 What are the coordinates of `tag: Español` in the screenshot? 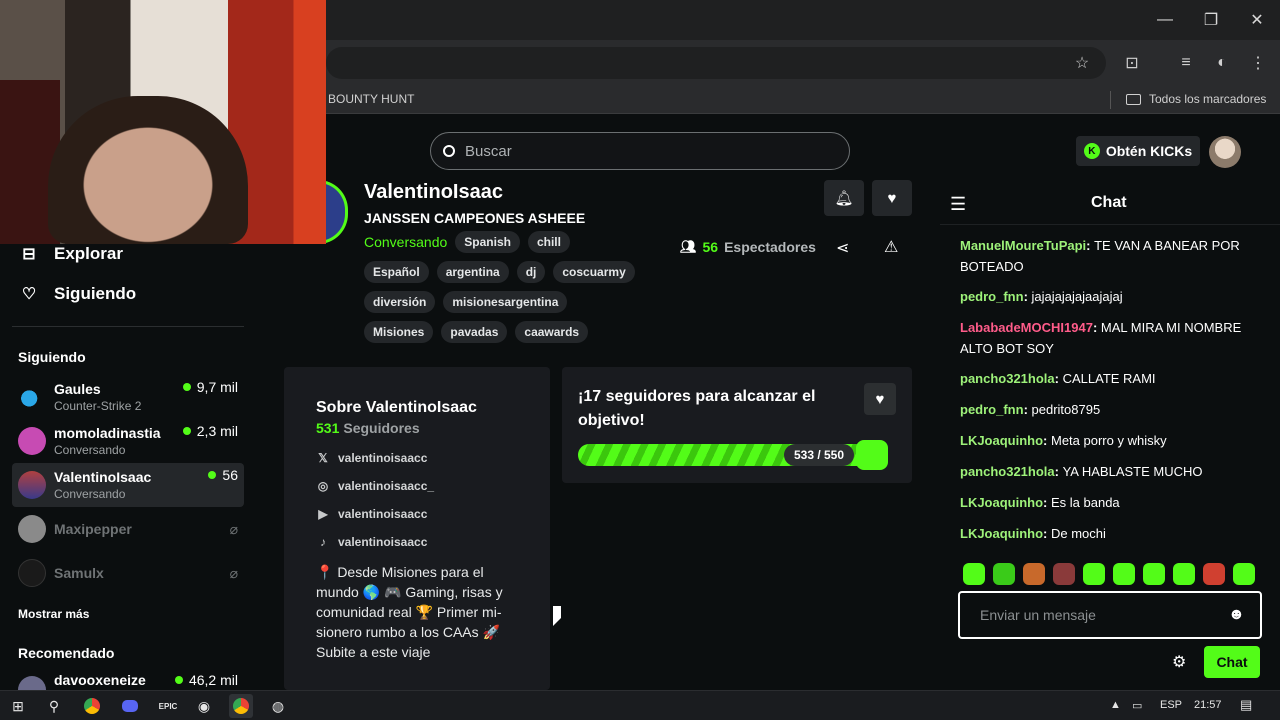 It's located at (396, 272).